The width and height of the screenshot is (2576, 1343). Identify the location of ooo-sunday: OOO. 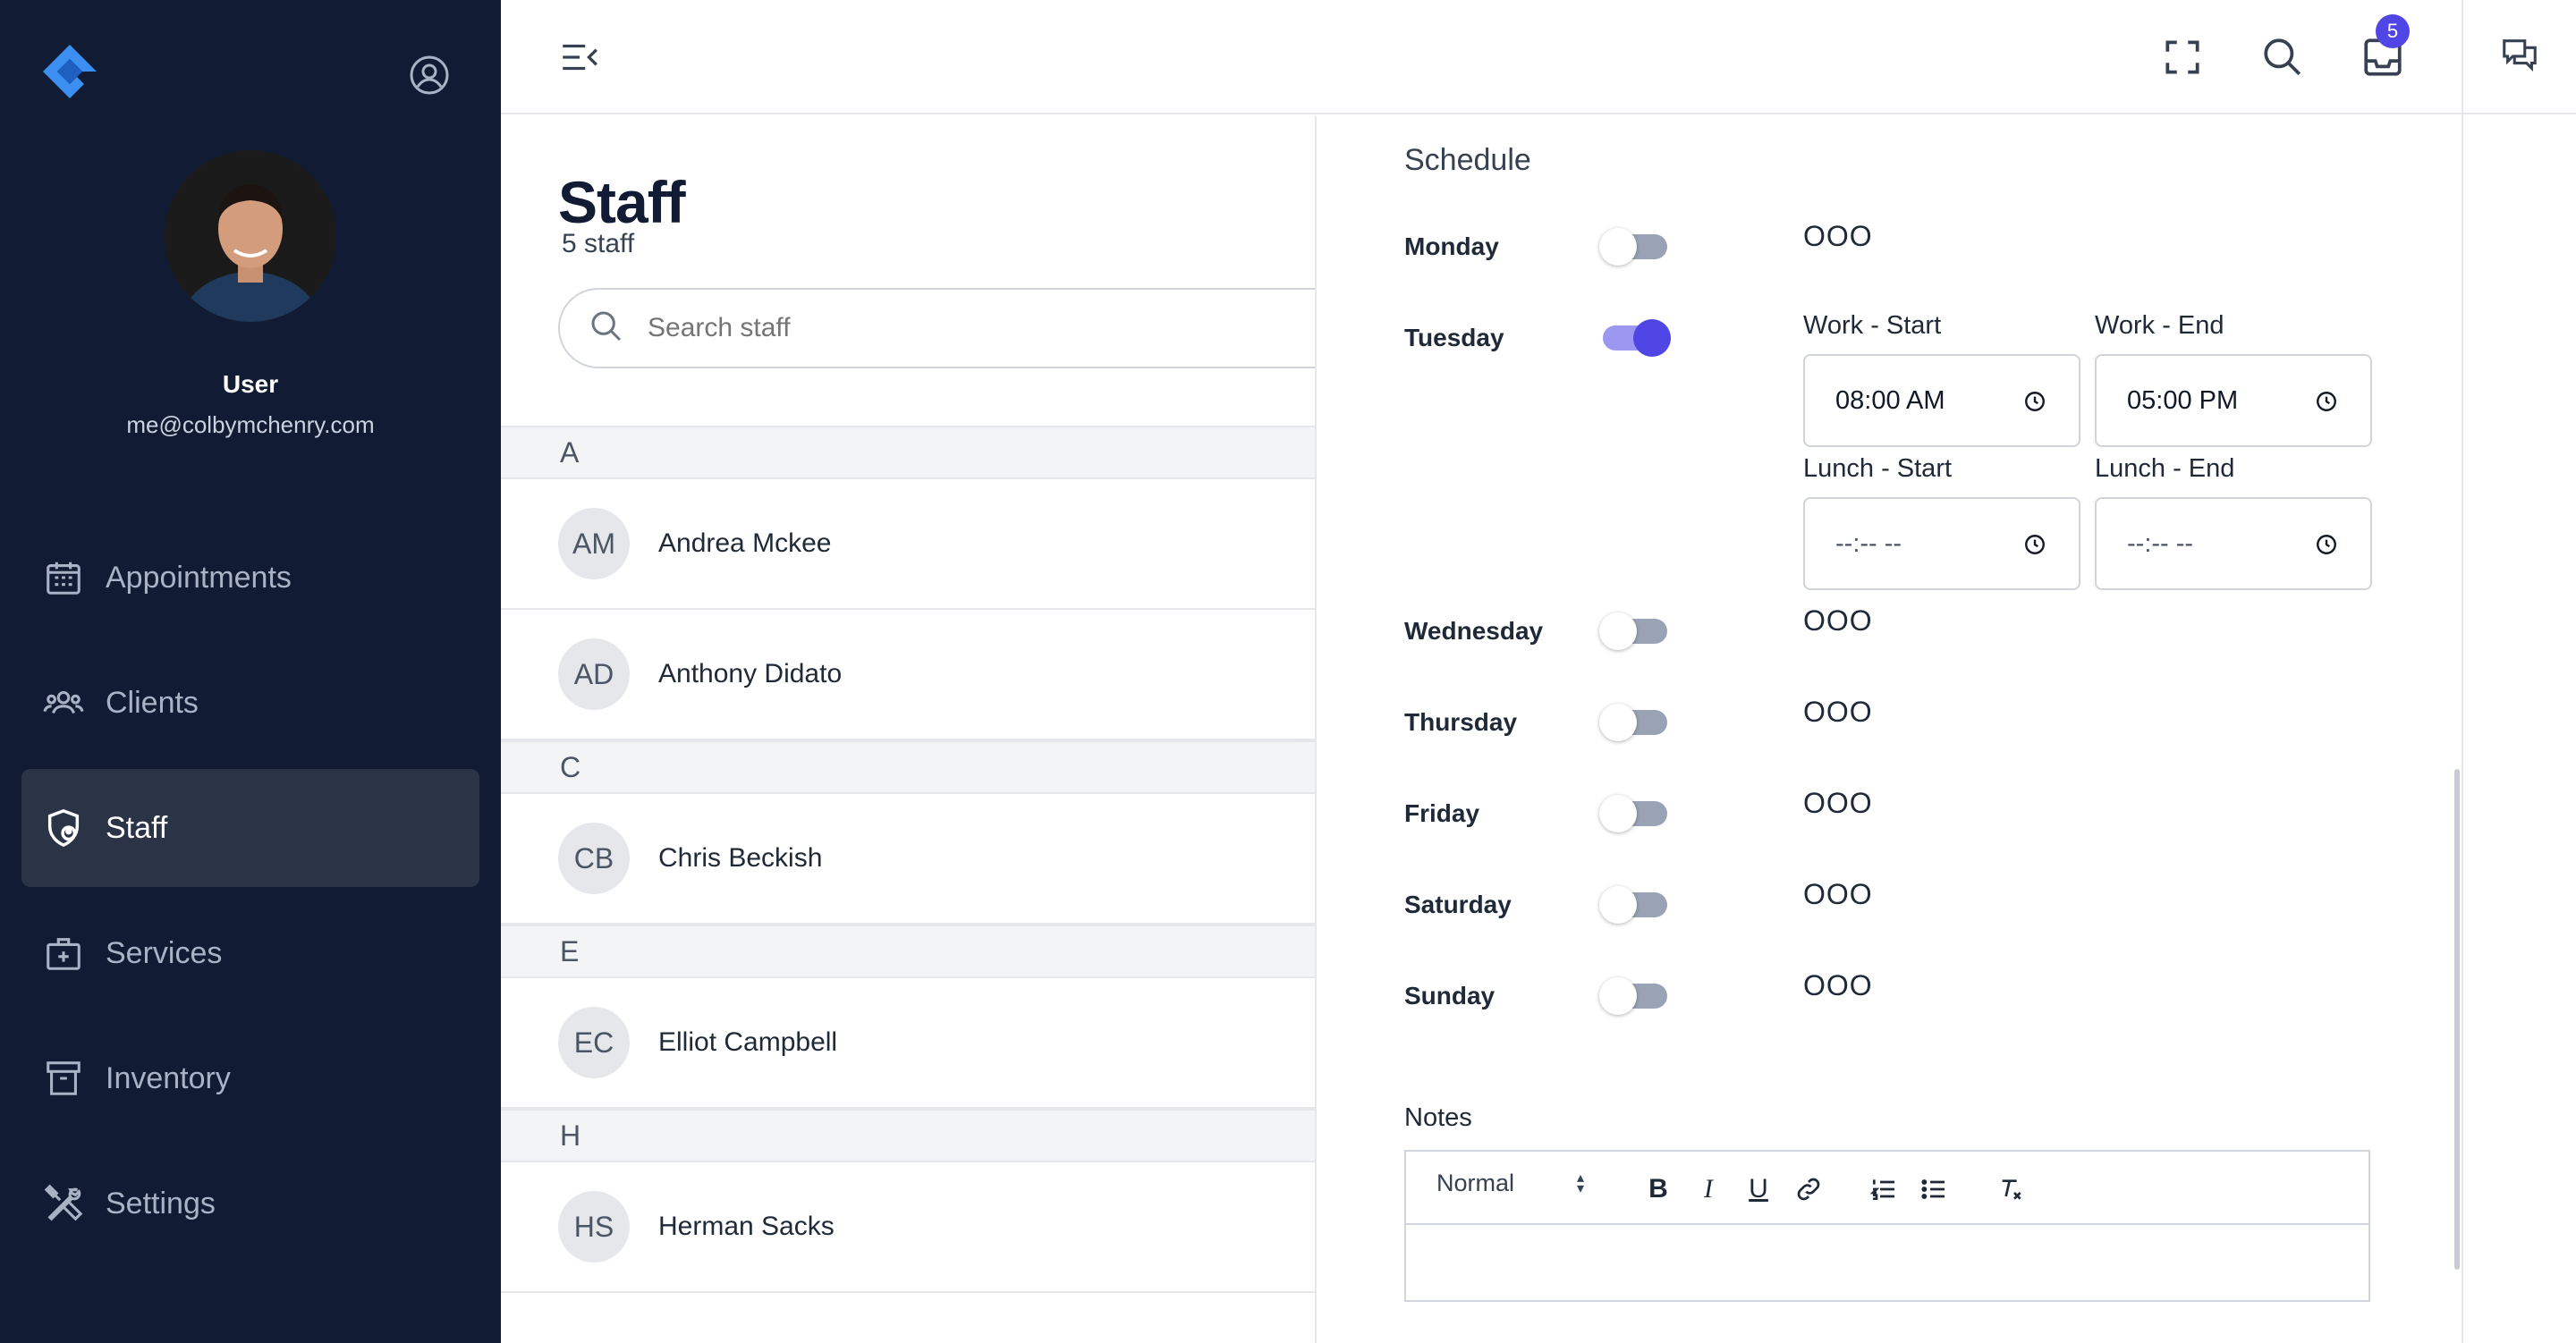
(1838, 985).